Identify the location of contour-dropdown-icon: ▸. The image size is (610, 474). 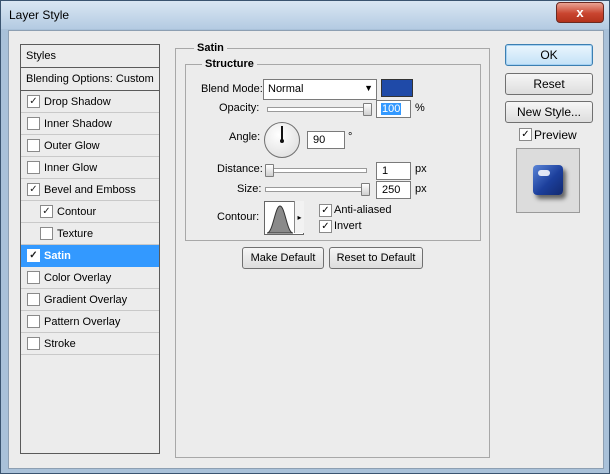
(299, 217).